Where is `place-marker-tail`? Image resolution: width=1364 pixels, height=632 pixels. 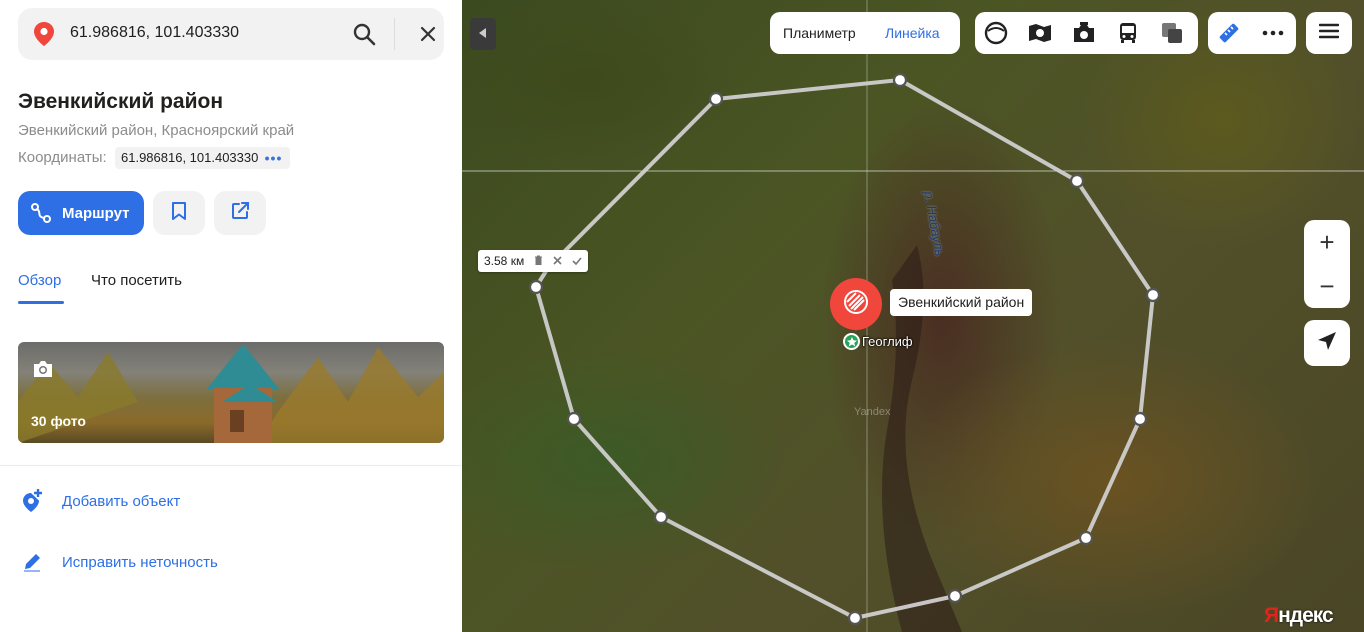 place-marker-tail is located at coordinates (856, 326).